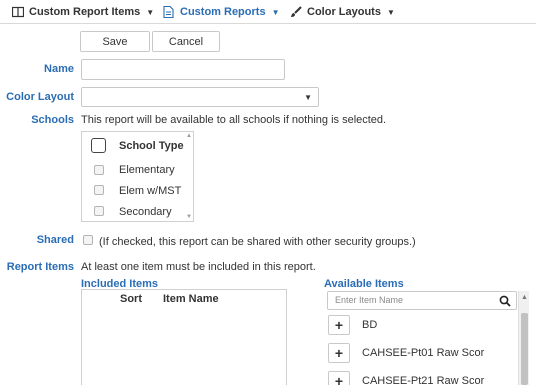 Image resolution: width=536 pixels, height=385 pixels. I want to click on list-item: + CAHSEE-Pt21 Raw Scor, so click(405, 377).